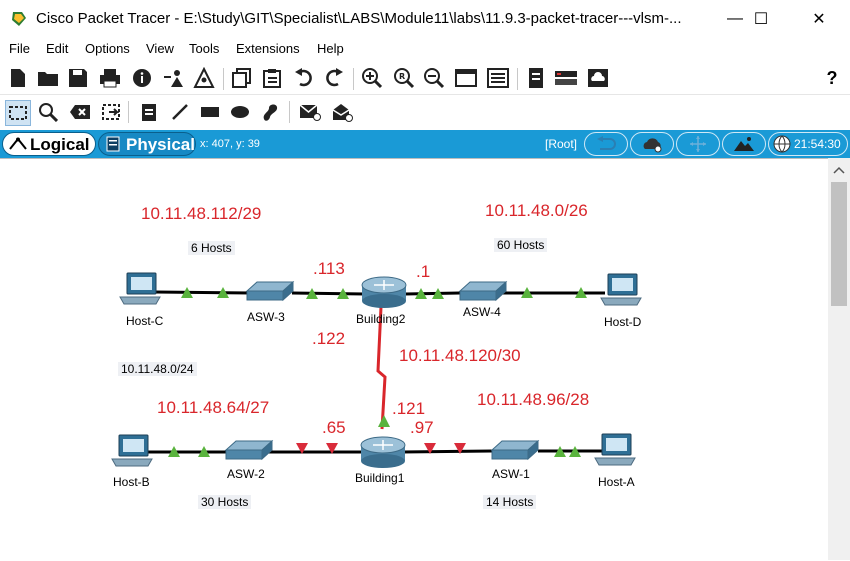 The height and width of the screenshot is (561, 850). I want to click on building1-router-icon, so click(383, 452).